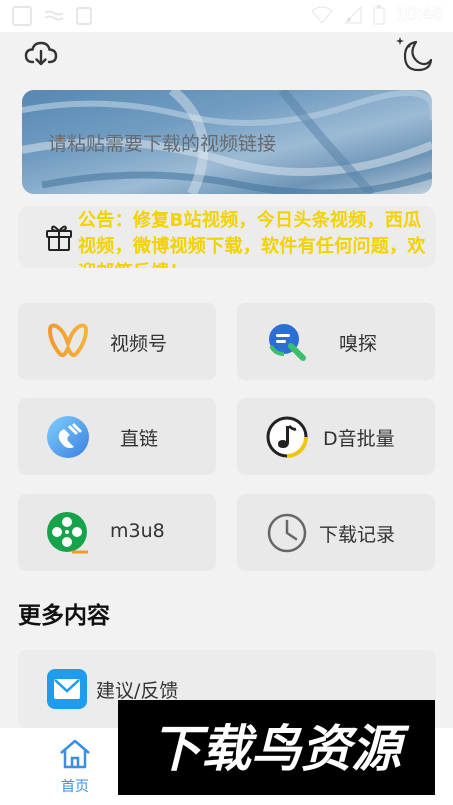  What do you see at coordinates (287, 533) in the screenshot?
I see `clock-icon` at bounding box center [287, 533].